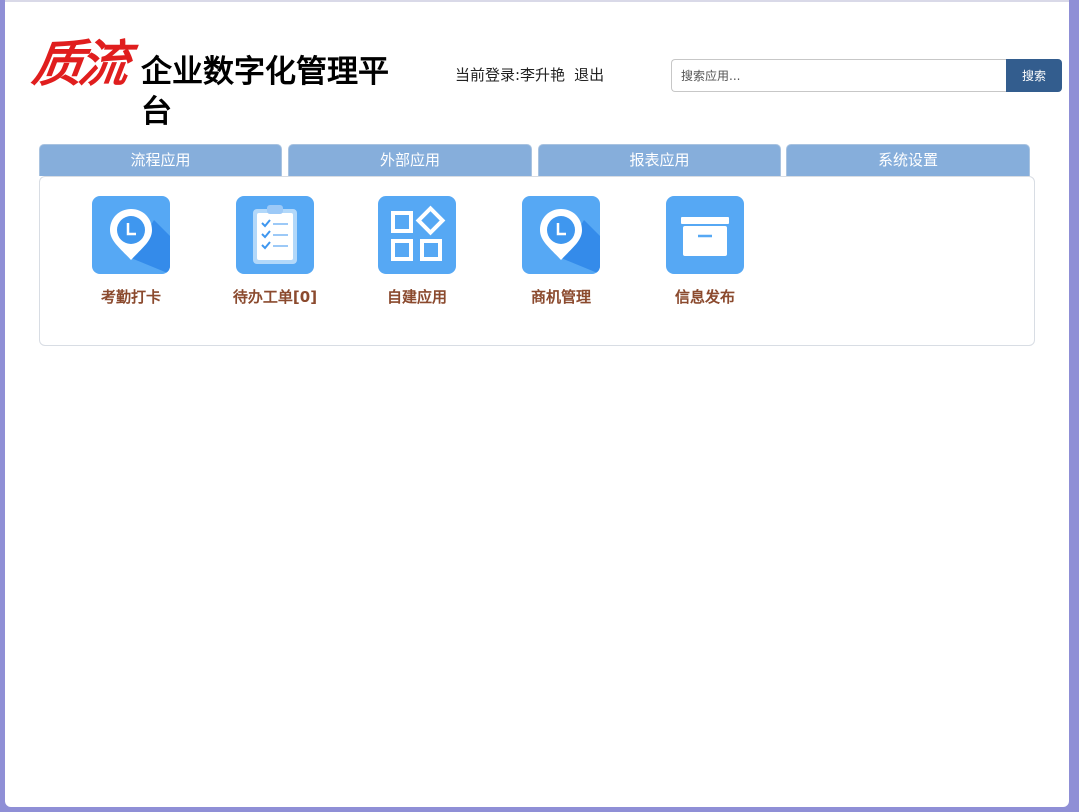 The height and width of the screenshot is (812, 1079). I want to click on search-box: 搜索, so click(866, 75).